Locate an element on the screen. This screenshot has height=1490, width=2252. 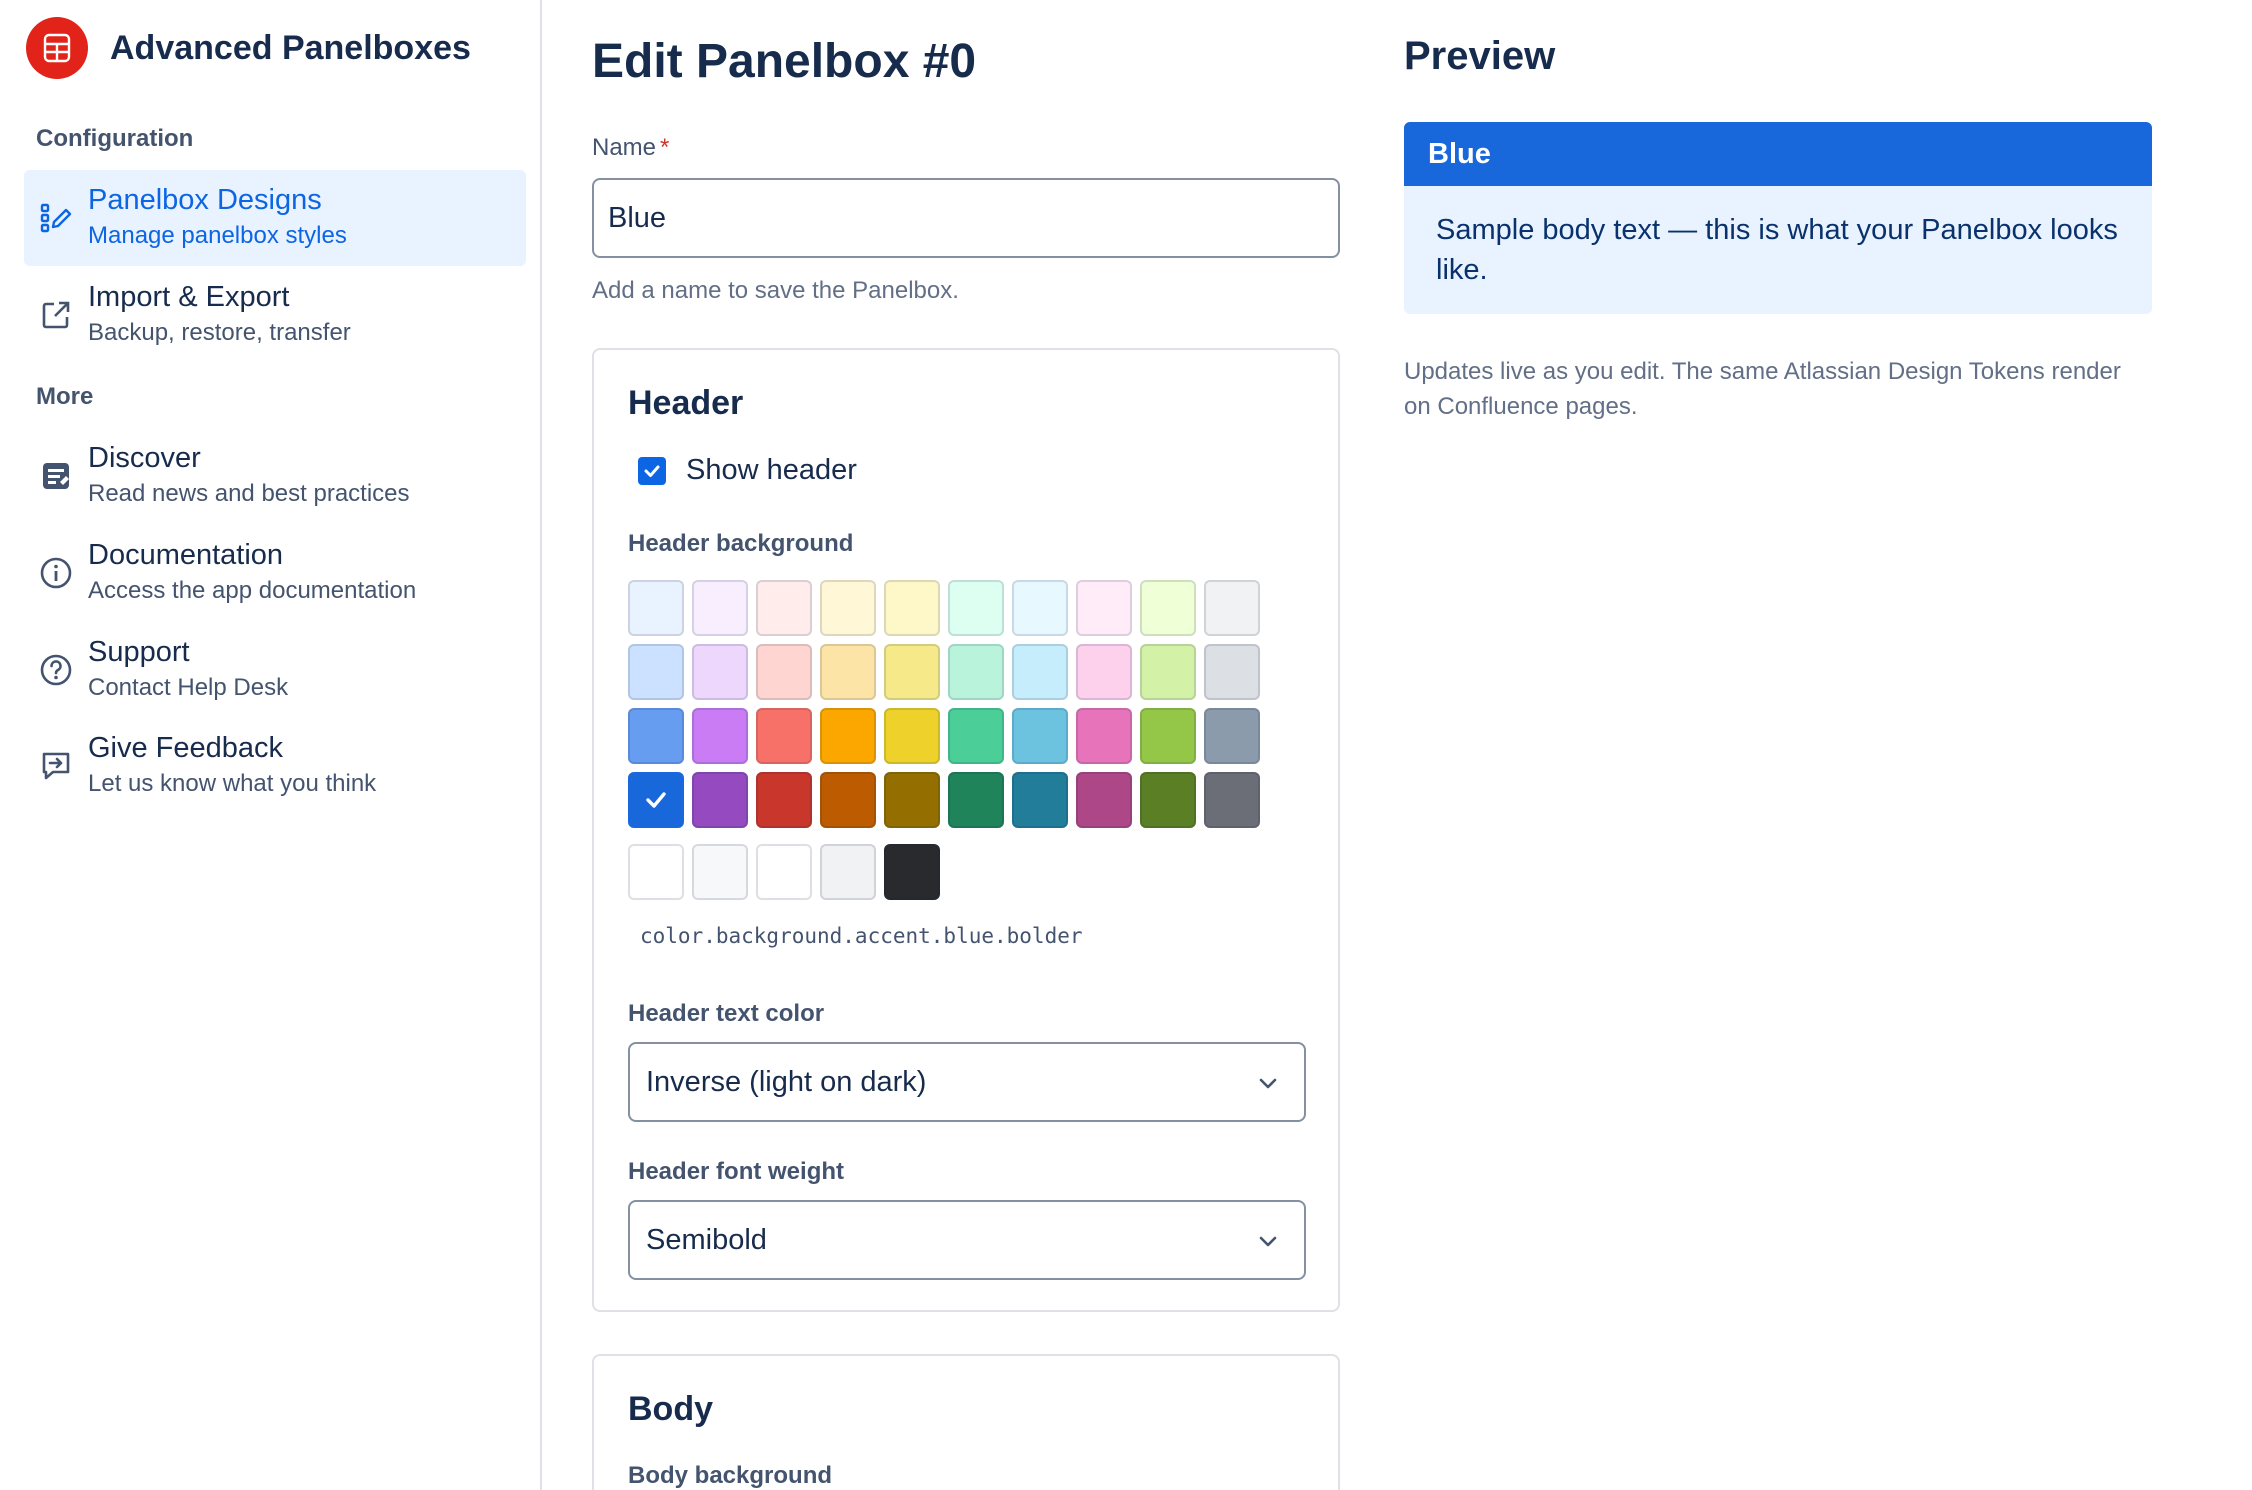
news-icon is located at coordinates (56, 476).